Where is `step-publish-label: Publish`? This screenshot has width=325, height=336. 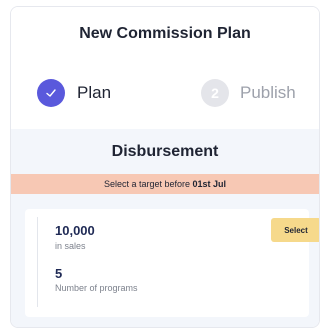
step-publish-label: Publish is located at coordinates (268, 93).